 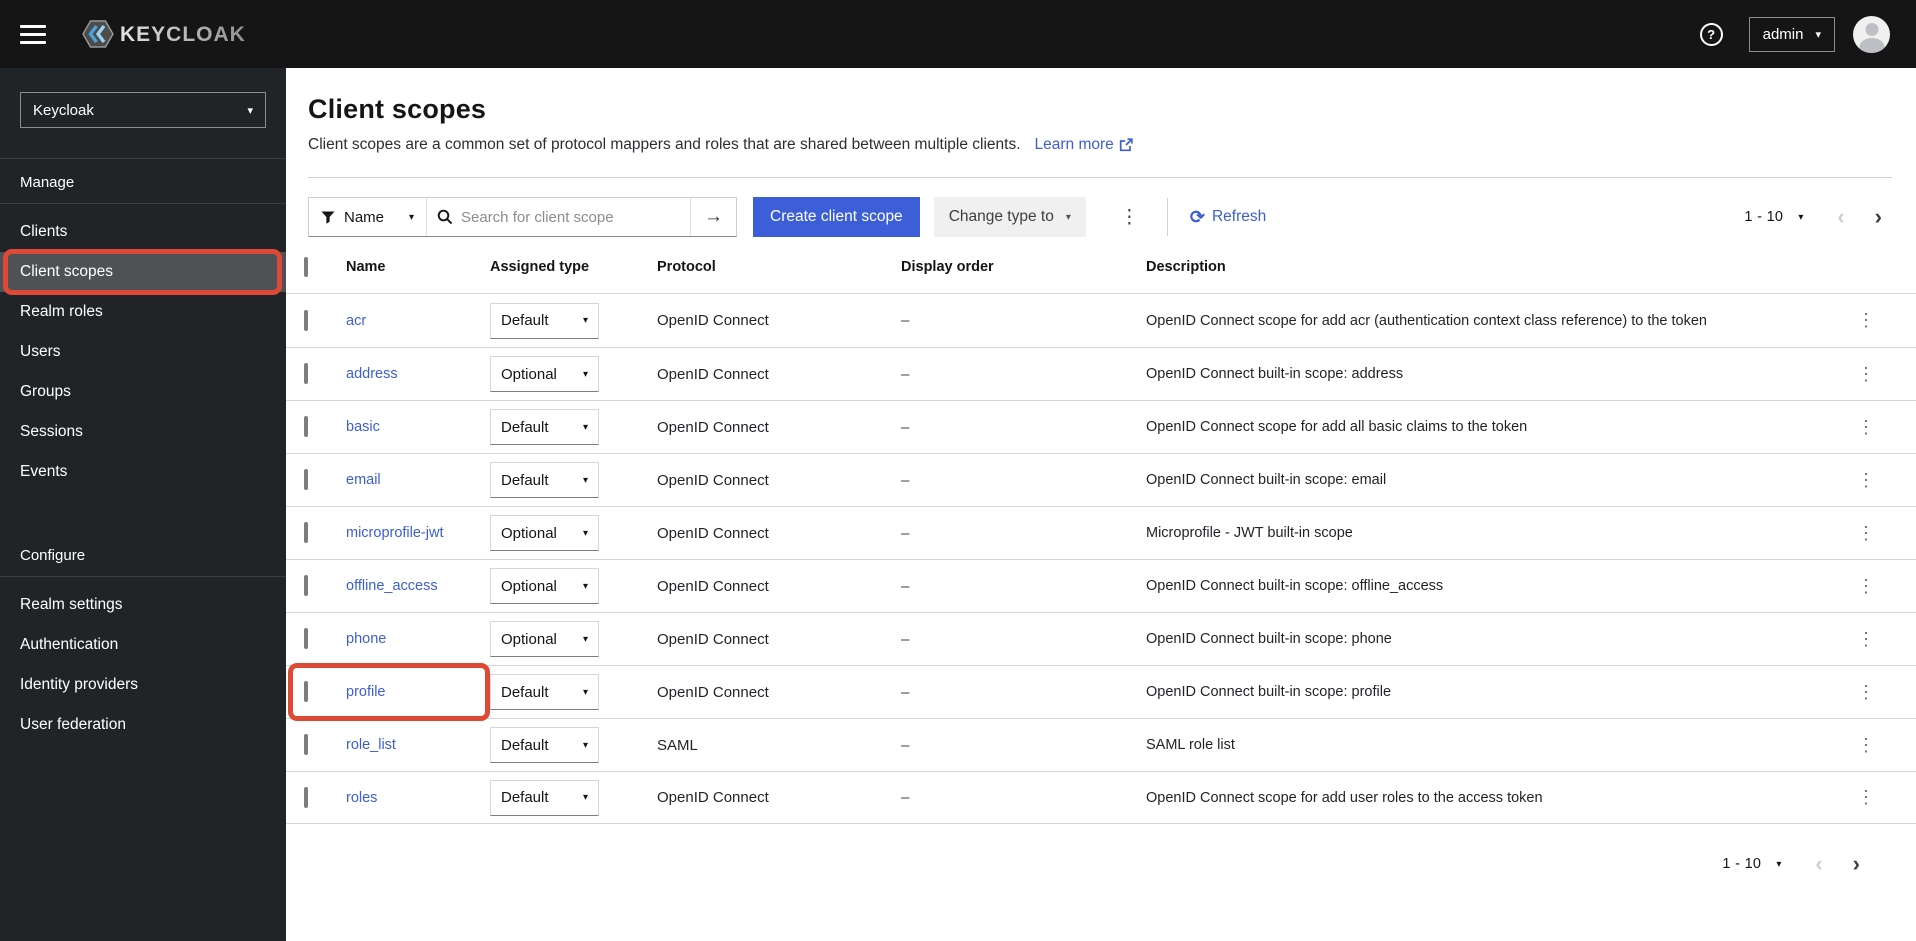 What do you see at coordinates (363, 480) in the screenshot?
I see `scope-name-link: email` at bounding box center [363, 480].